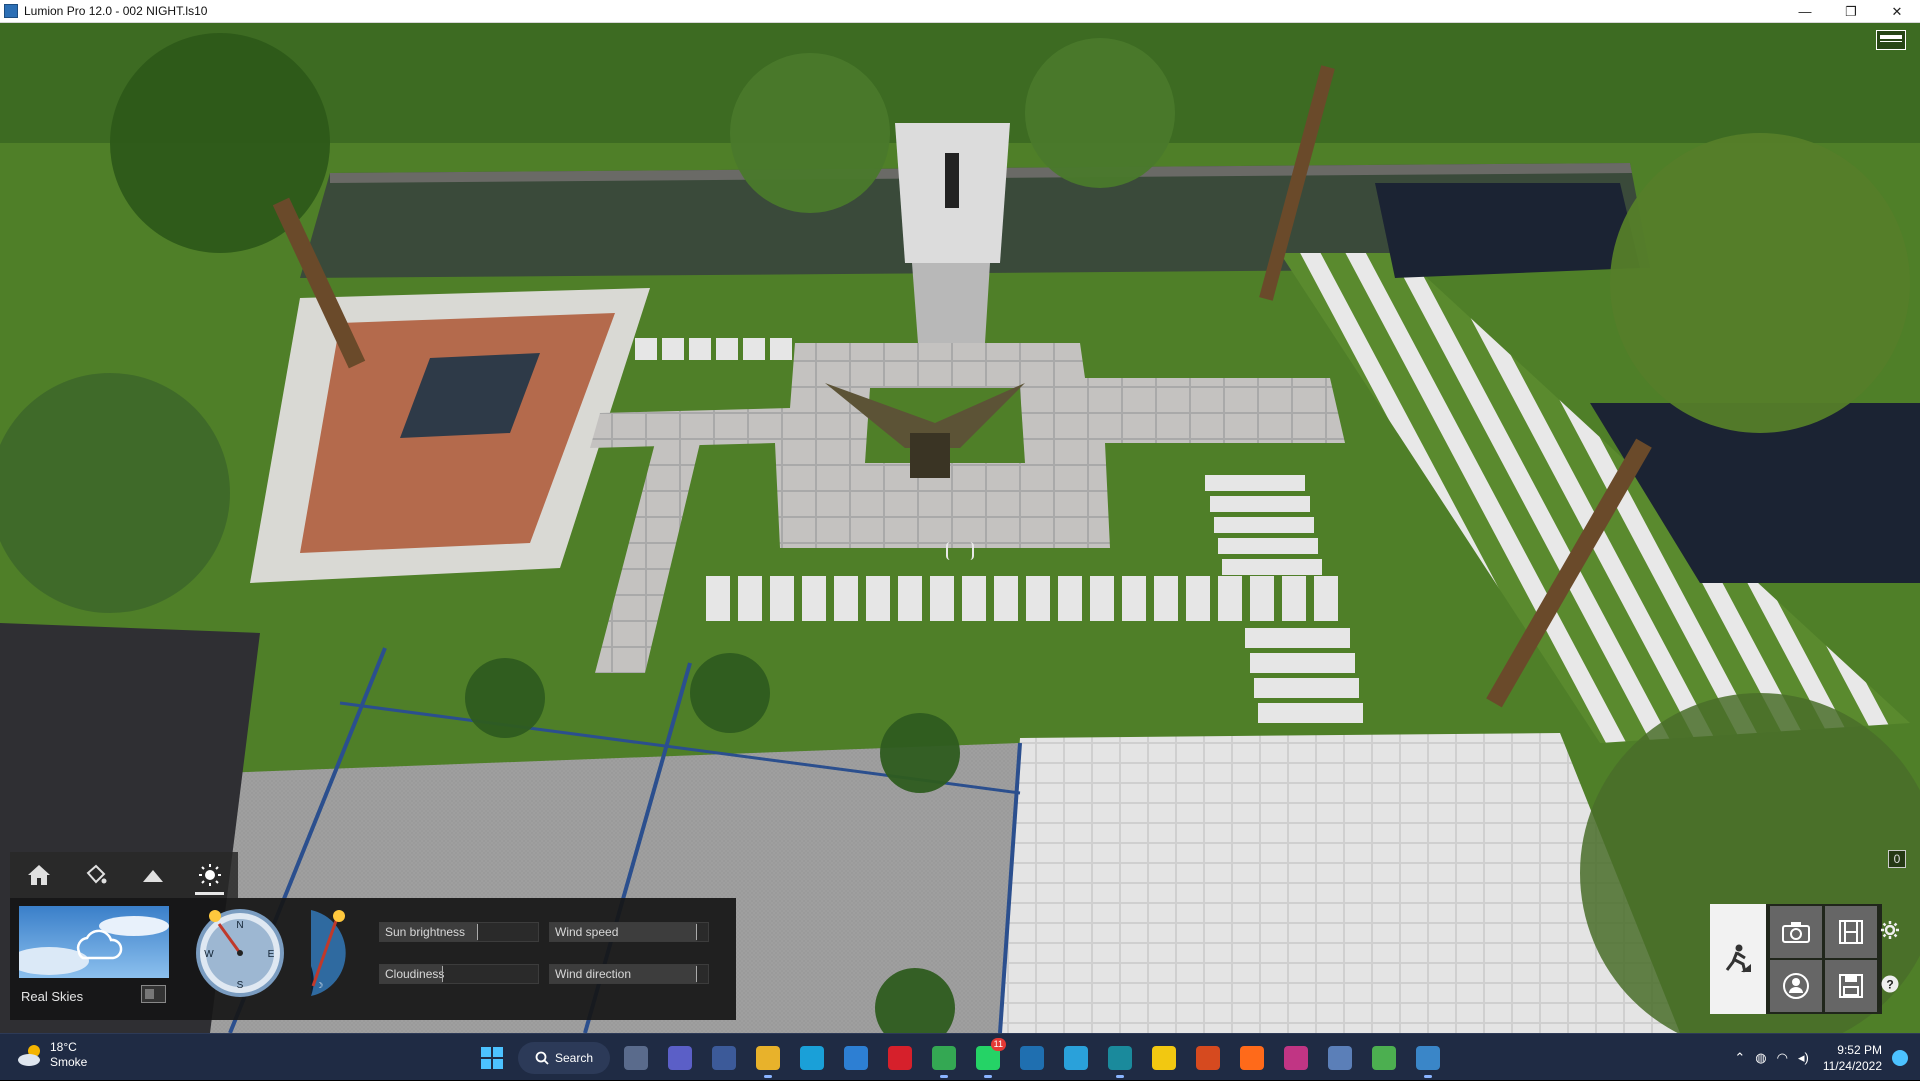 The width and height of the screenshot is (1920, 1081). I want to click on taskbar-app-teams, so click(680, 1057).